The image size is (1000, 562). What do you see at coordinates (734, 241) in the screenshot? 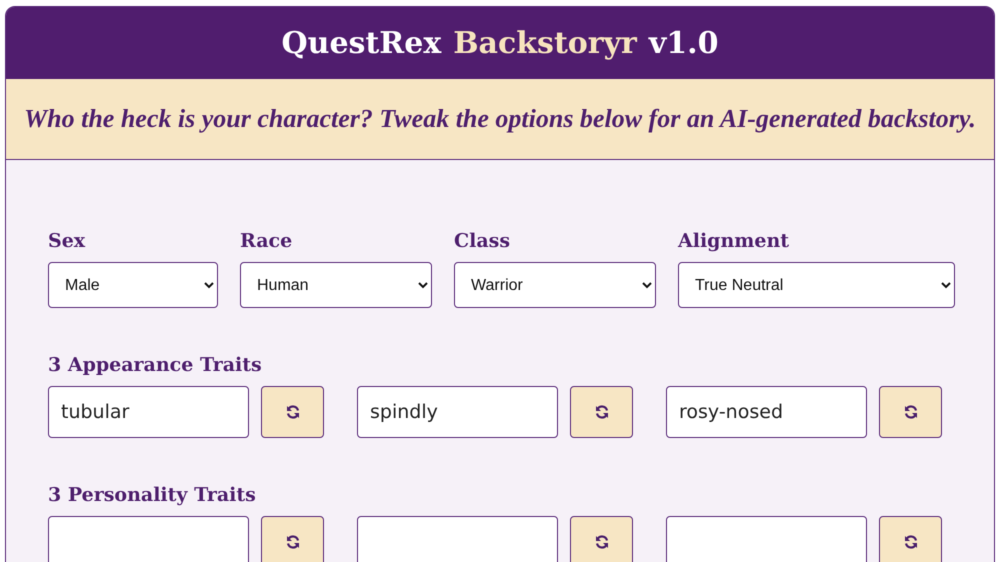
I see `field-label: Alignment` at bounding box center [734, 241].